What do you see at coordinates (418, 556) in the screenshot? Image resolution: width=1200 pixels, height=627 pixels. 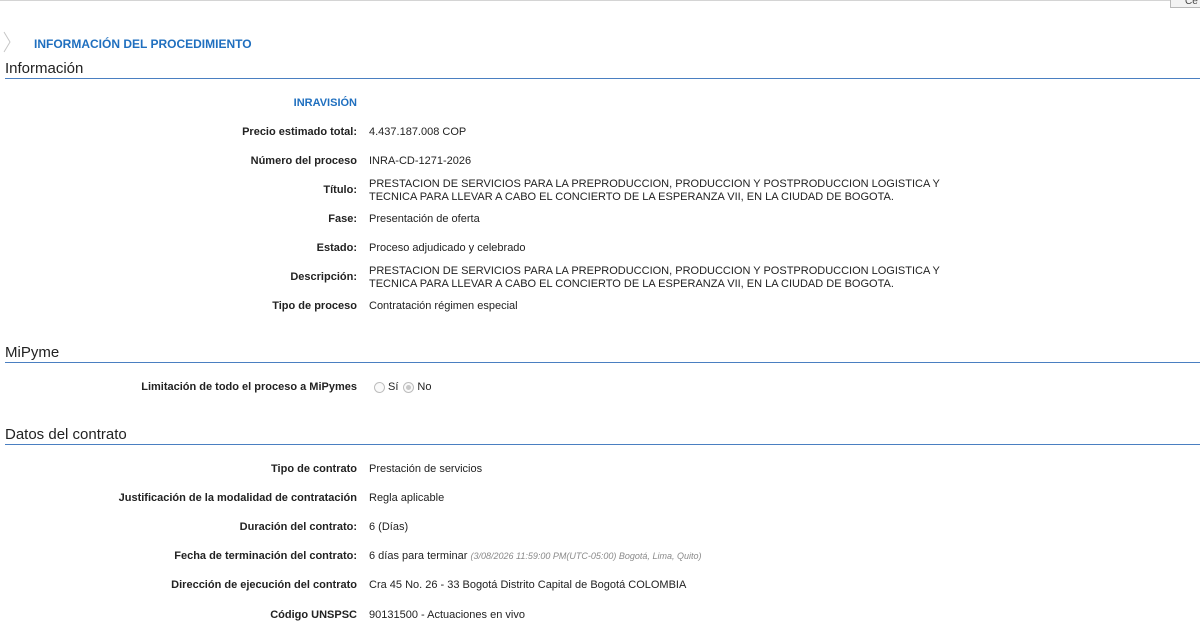 I see `fecha-value: 6 días para terminar` at bounding box center [418, 556].